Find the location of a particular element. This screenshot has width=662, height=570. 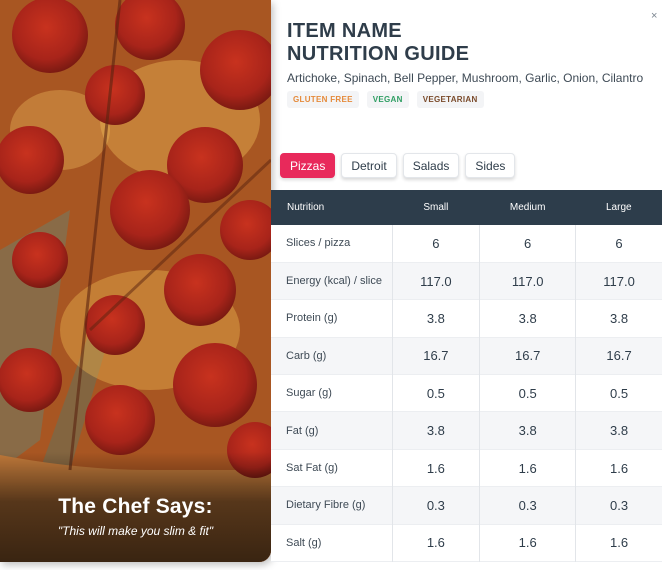

diet-tags: GLUTEN FREE VEGAN VEGETARIAN is located at coordinates (385, 99).